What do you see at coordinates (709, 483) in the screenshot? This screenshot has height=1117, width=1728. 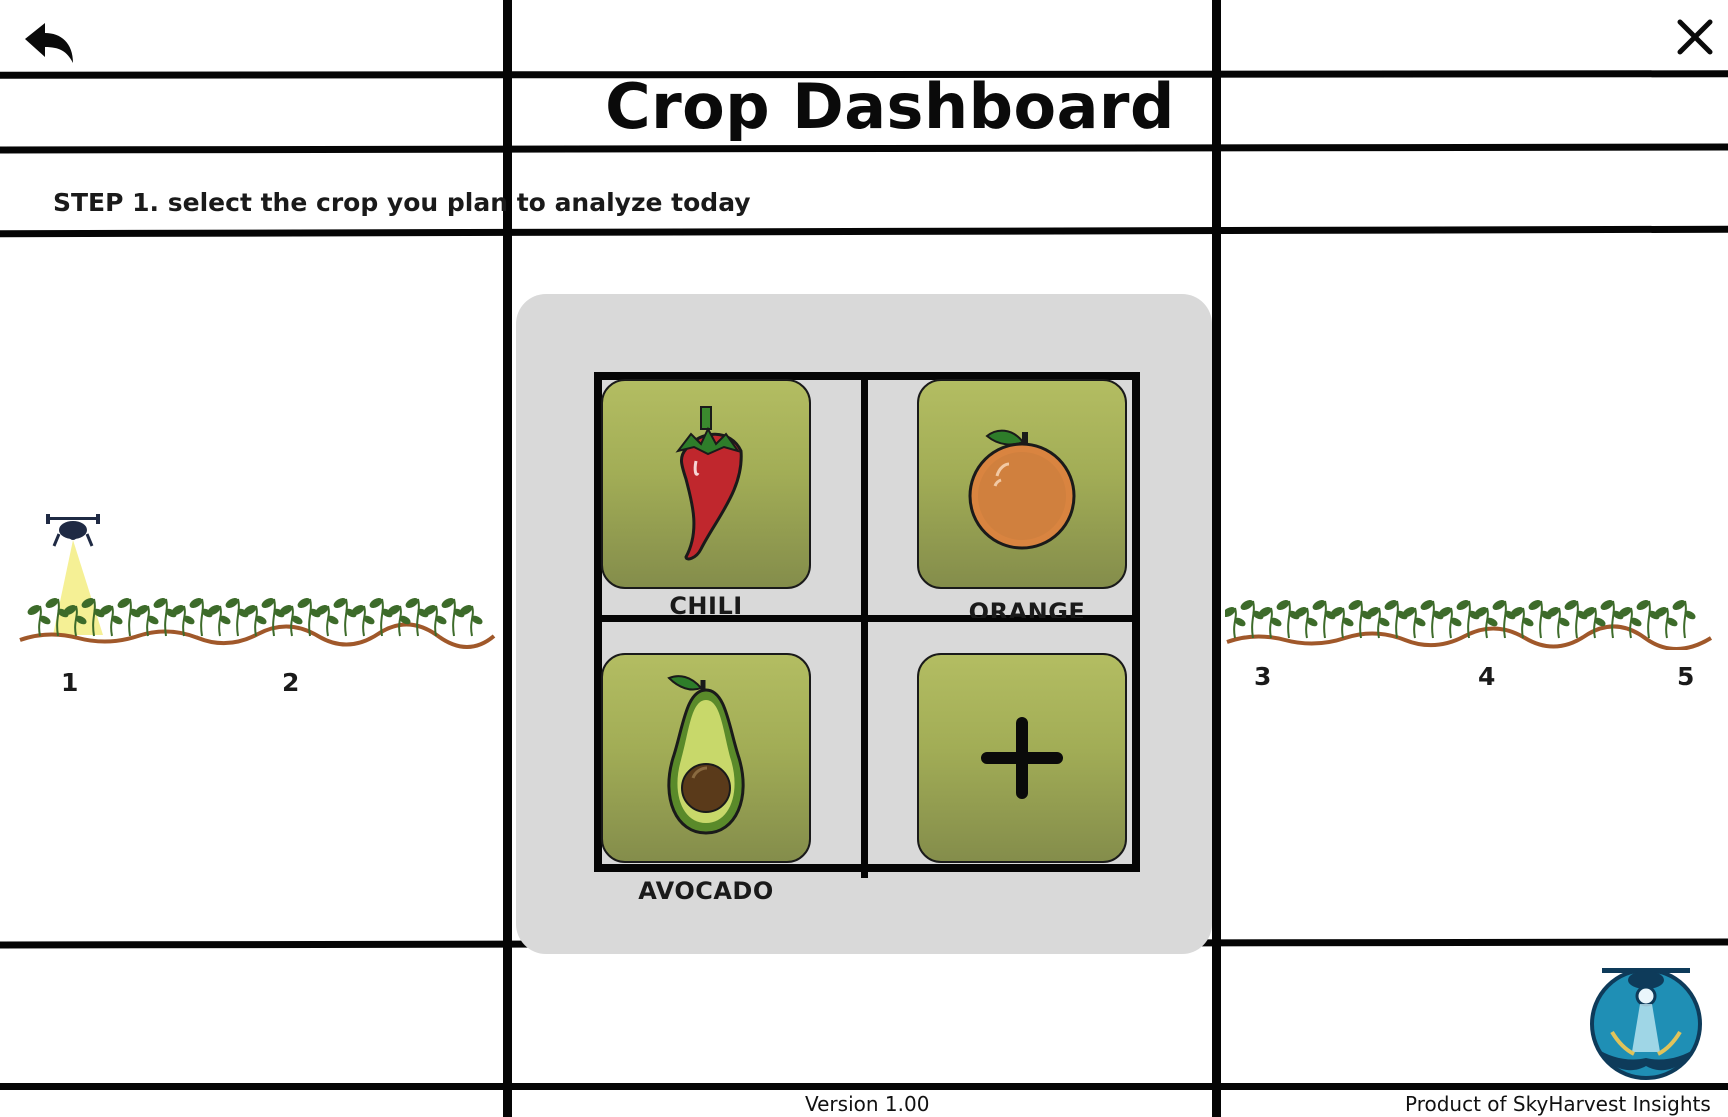 I see `chili-icon` at bounding box center [709, 483].